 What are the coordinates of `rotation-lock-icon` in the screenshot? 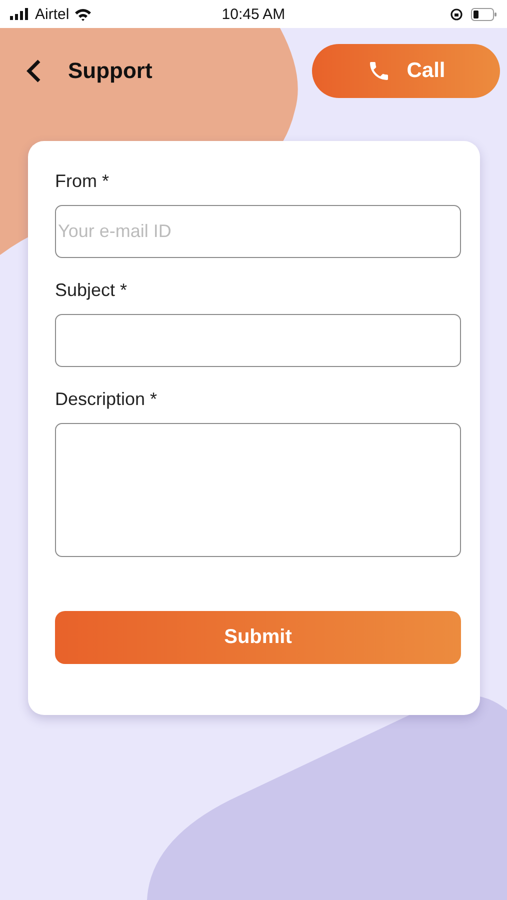 It's located at (456, 14).